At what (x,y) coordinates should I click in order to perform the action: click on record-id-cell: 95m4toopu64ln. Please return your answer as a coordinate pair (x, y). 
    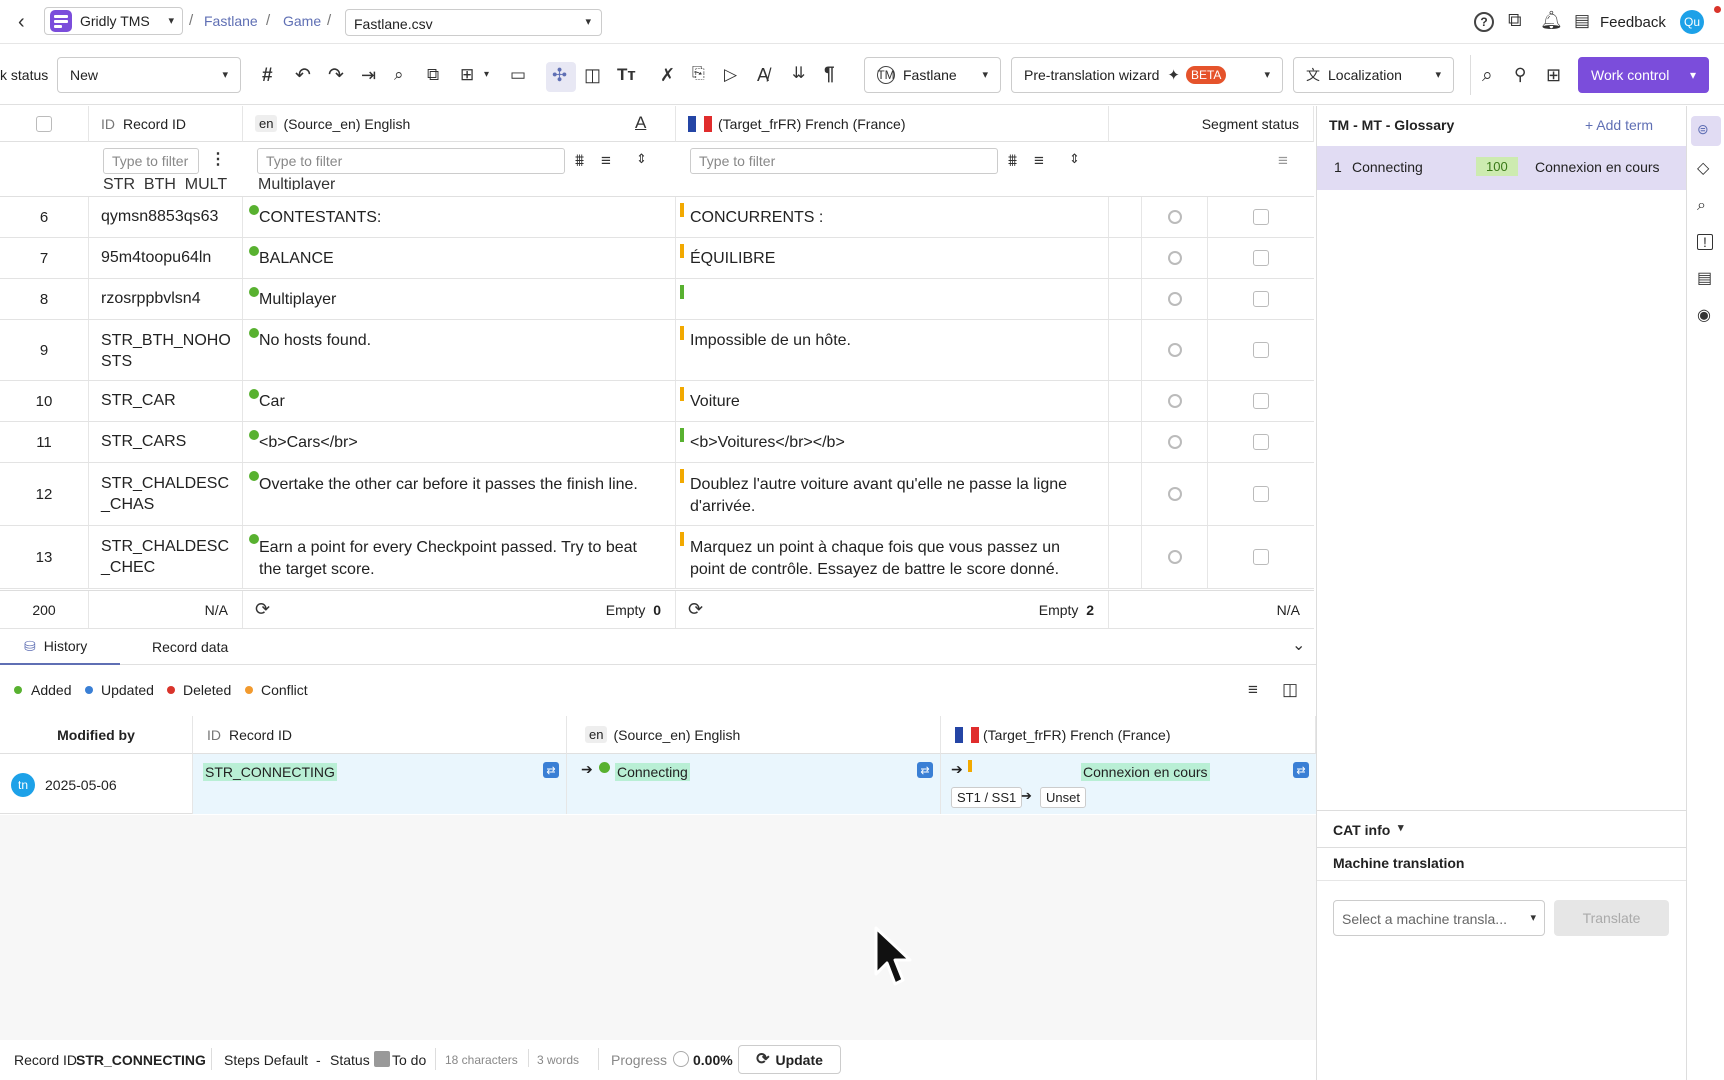
    Looking at the image, I should click on (166, 258).